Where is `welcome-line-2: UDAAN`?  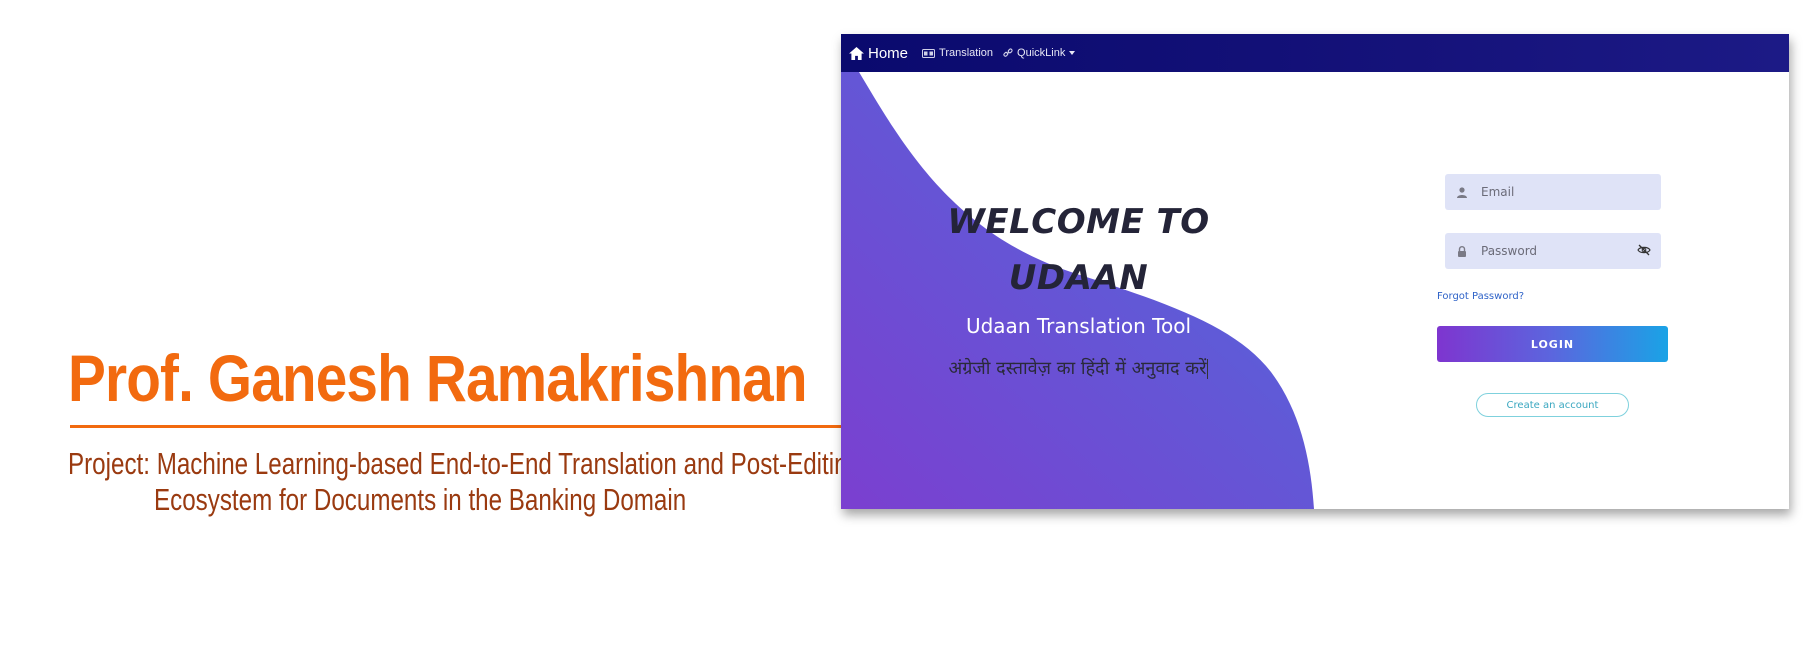
welcome-line-2: UDAAN is located at coordinates (1078, 278).